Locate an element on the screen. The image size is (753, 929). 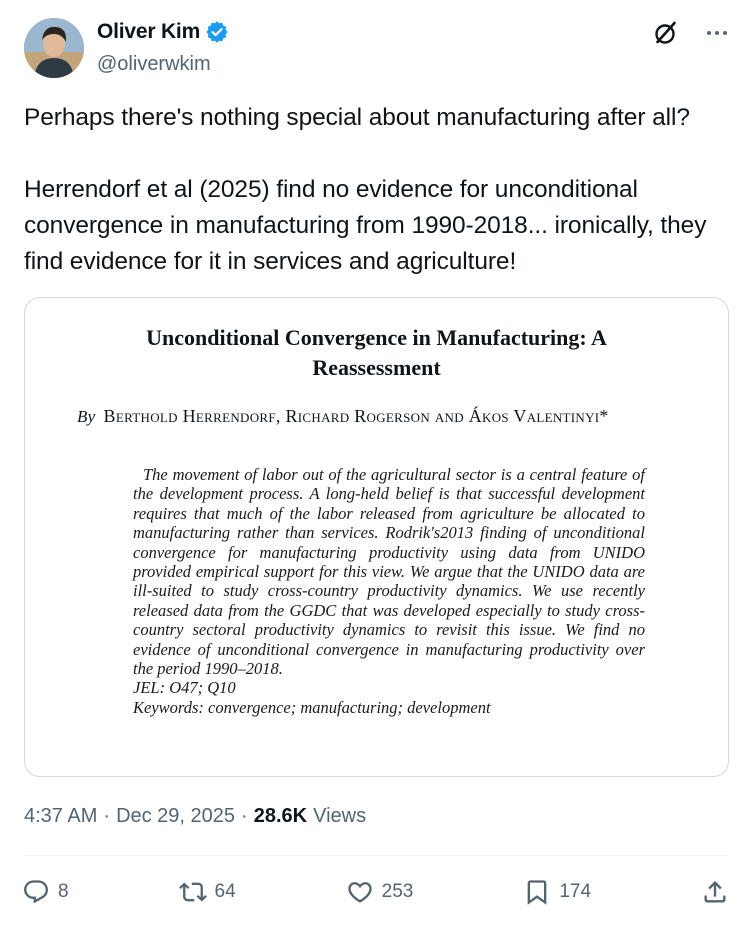
like-count: 253 is located at coordinates (397, 891).